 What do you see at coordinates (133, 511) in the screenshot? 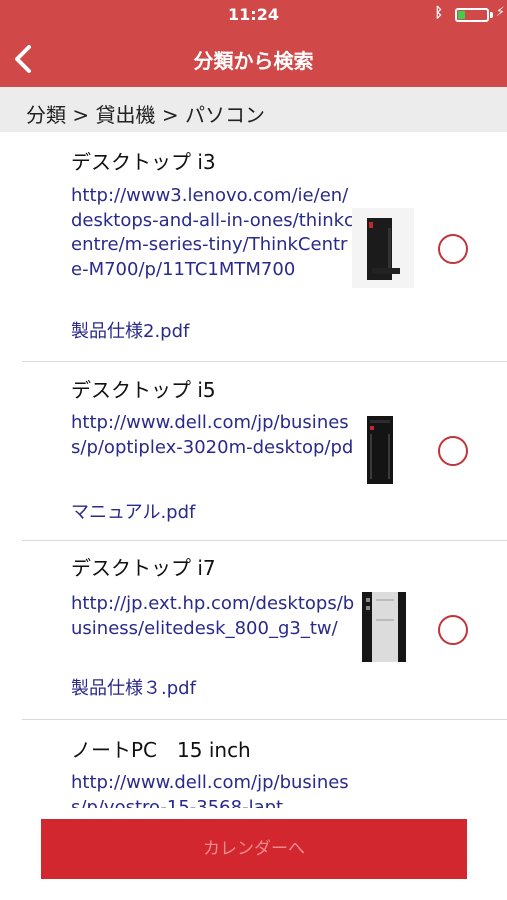
I see `item-pdf-link: マニュアル.pdf` at bounding box center [133, 511].